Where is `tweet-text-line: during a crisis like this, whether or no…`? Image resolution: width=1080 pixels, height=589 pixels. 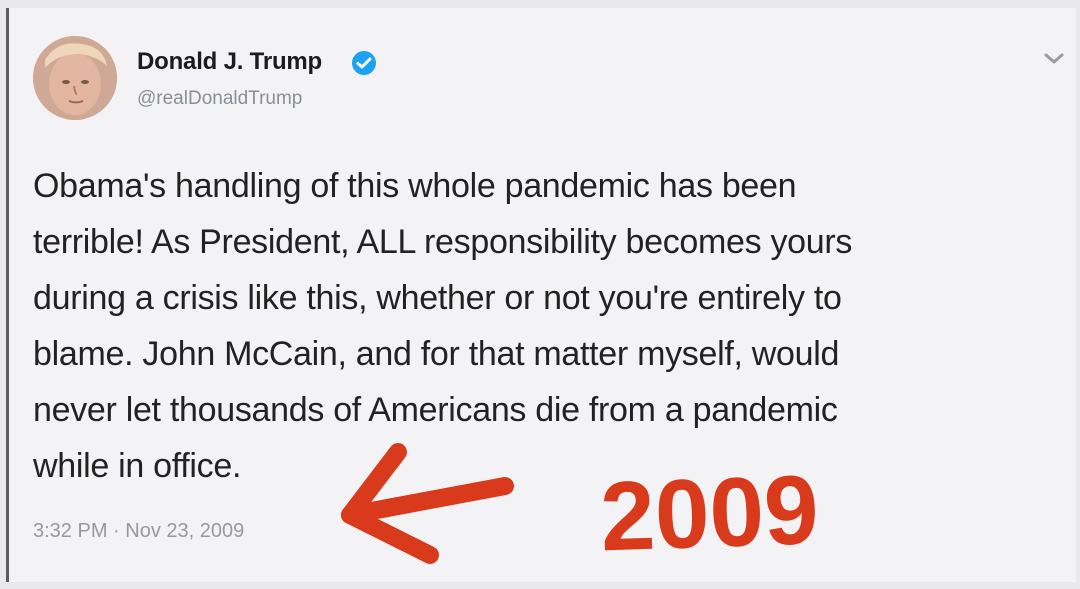
tweet-text-line: during a crisis like this, whether or no… is located at coordinates (437, 298).